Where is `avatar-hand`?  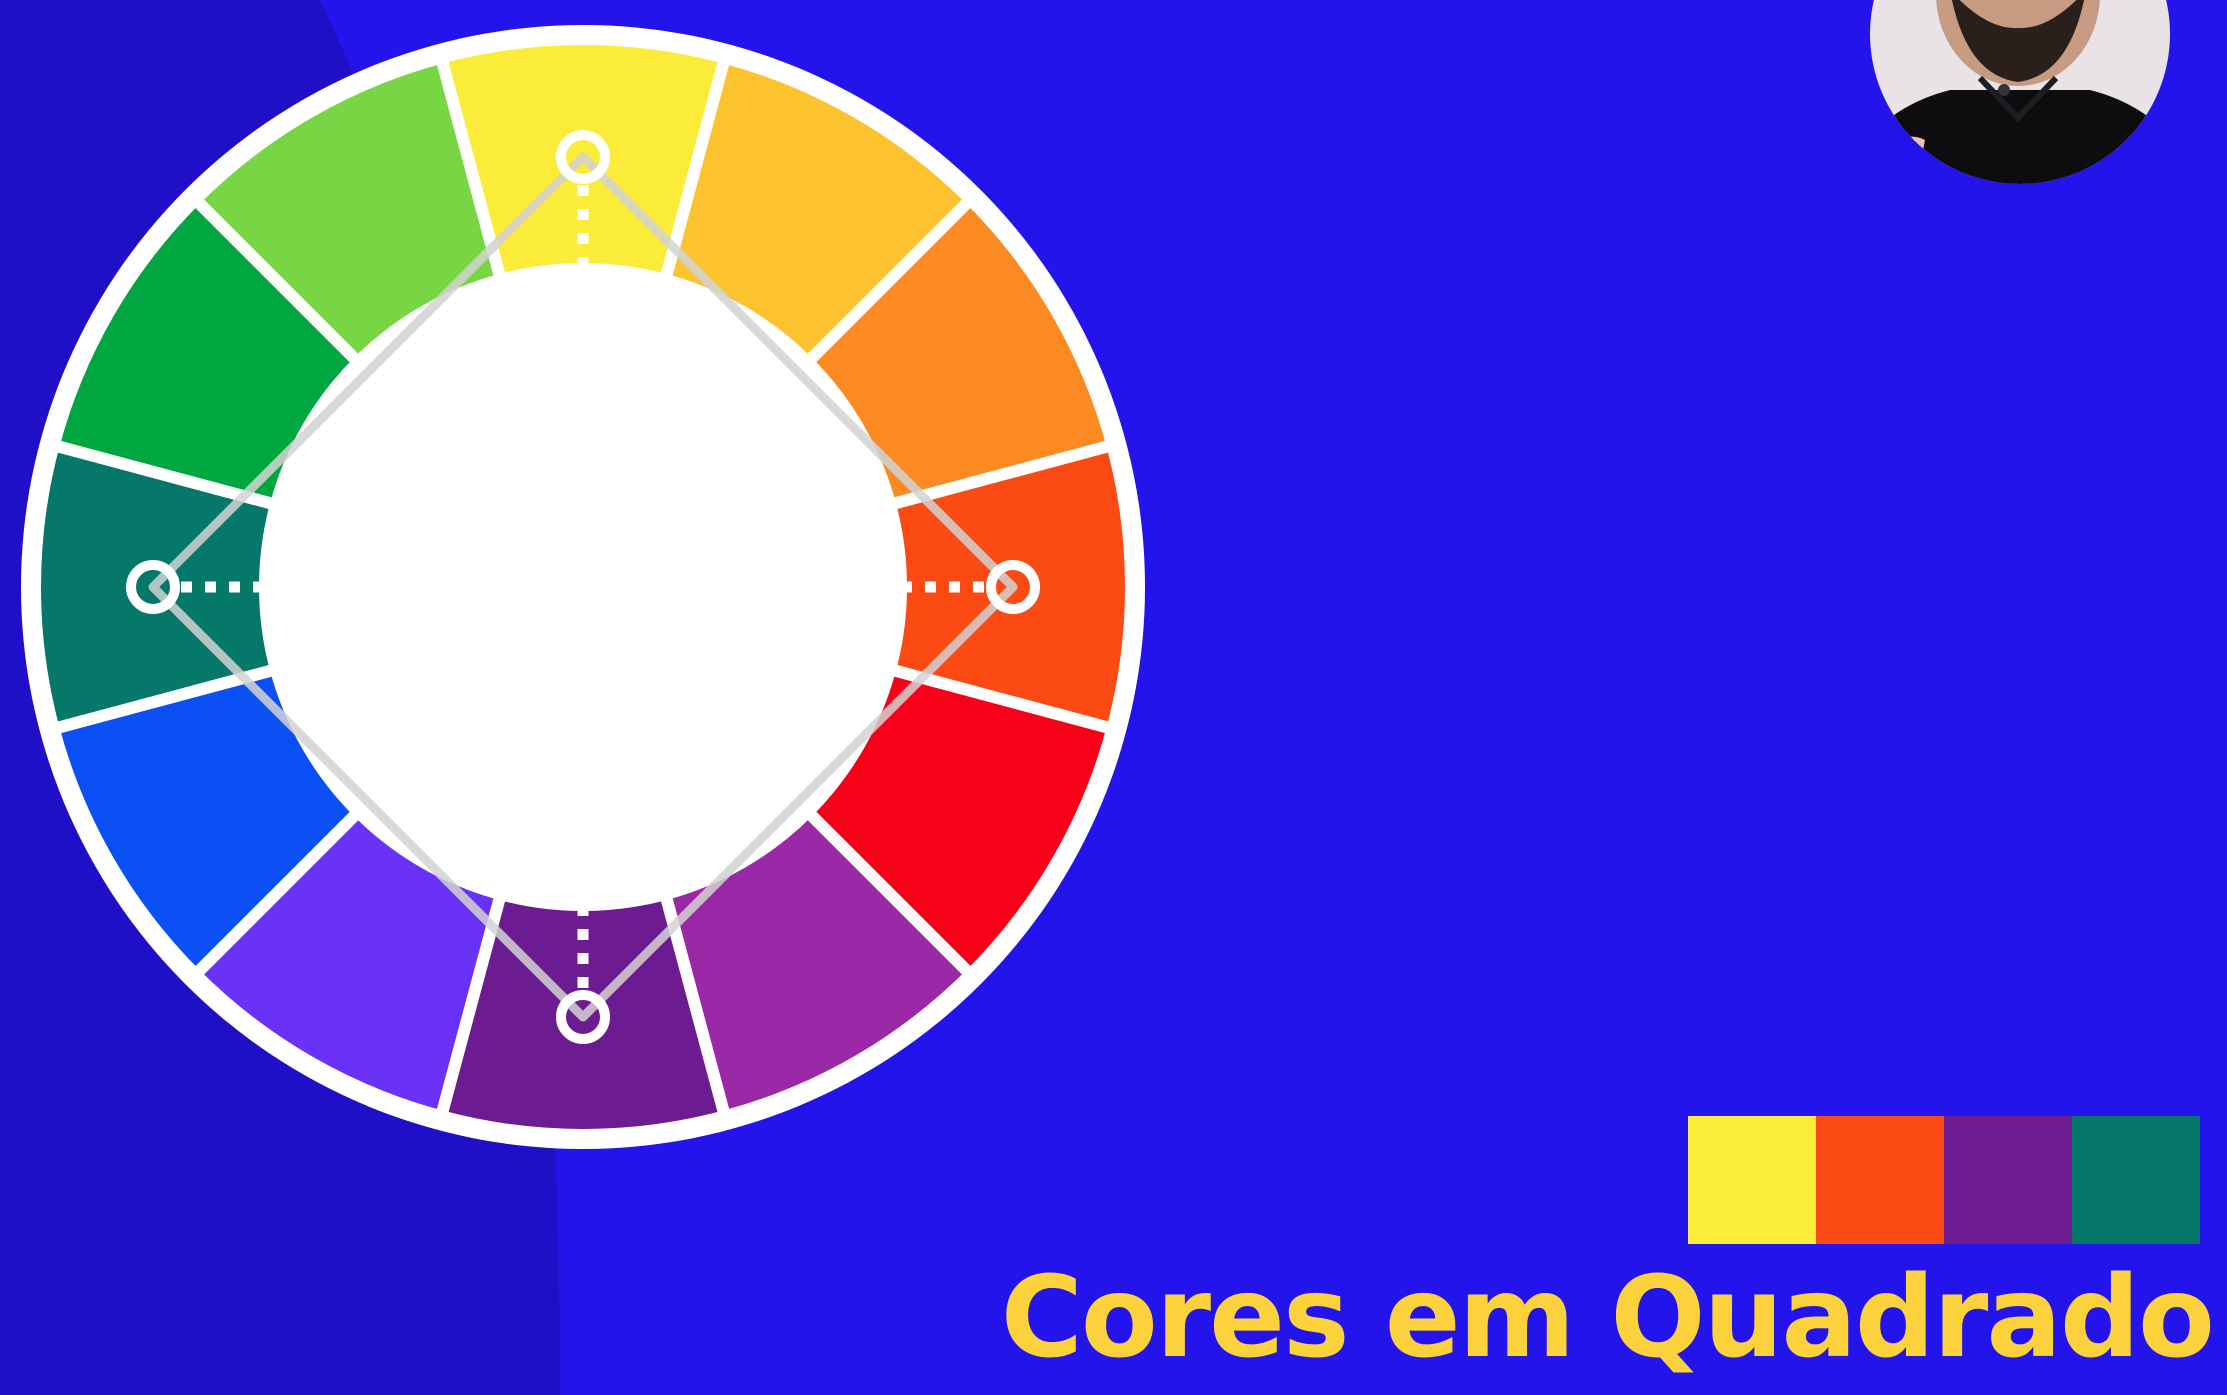
avatar-hand is located at coordinates (1906, 151).